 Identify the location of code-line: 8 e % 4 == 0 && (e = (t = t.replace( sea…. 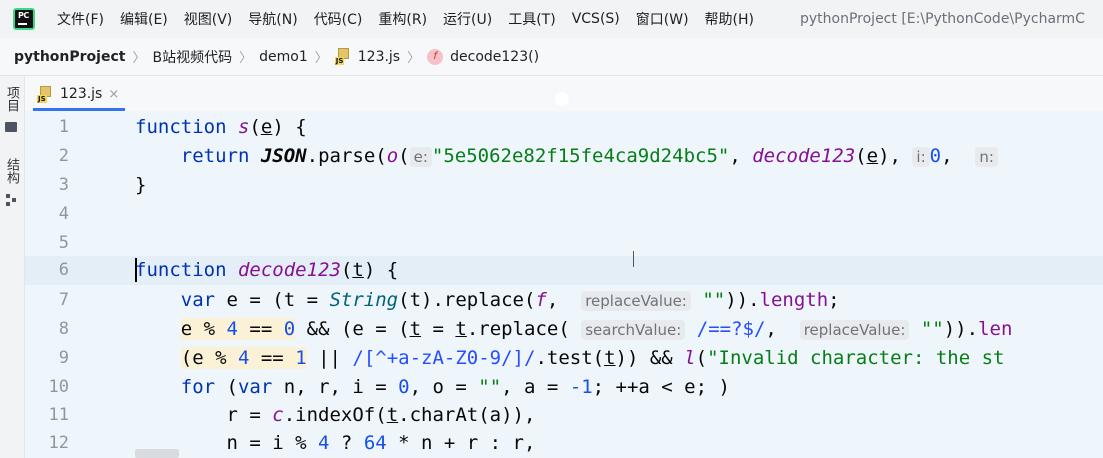
(564, 329).